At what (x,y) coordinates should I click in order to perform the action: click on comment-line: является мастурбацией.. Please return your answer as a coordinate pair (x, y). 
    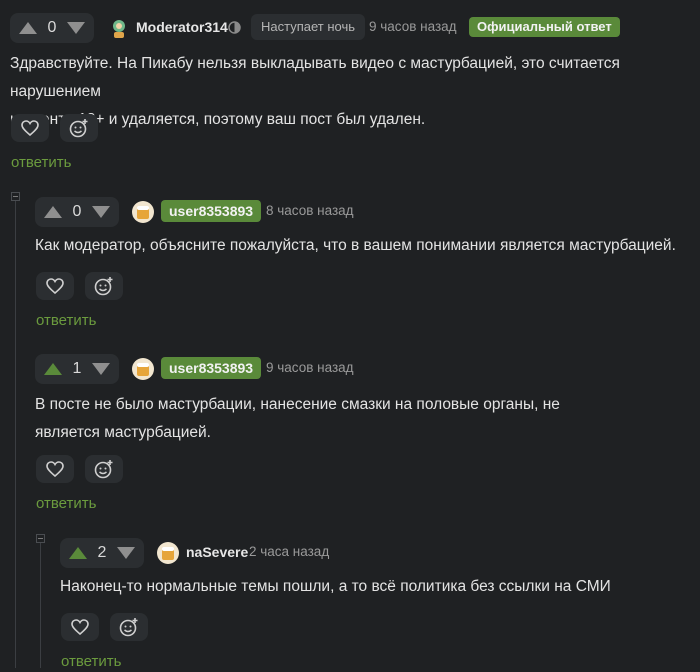
    Looking at the image, I should click on (123, 432).